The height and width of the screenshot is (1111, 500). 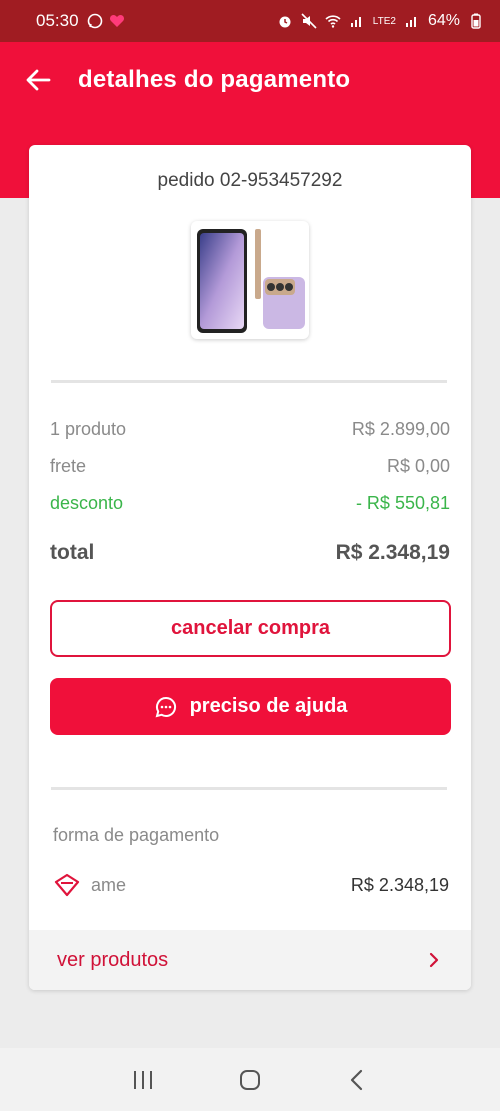 What do you see at coordinates (250, 553) in the screenshot?
I see `total-row: total R$ 2.348,19` at bounding box center [250, 553].